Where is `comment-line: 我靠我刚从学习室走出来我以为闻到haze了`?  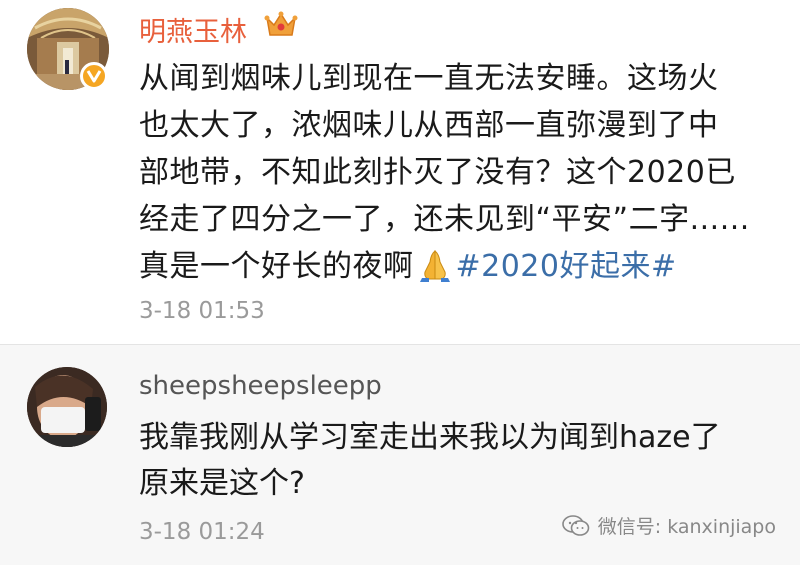 comment-line: 我靠我刚从学习室走出来我以为闻到haze了 is located at coordinates (430, 437).